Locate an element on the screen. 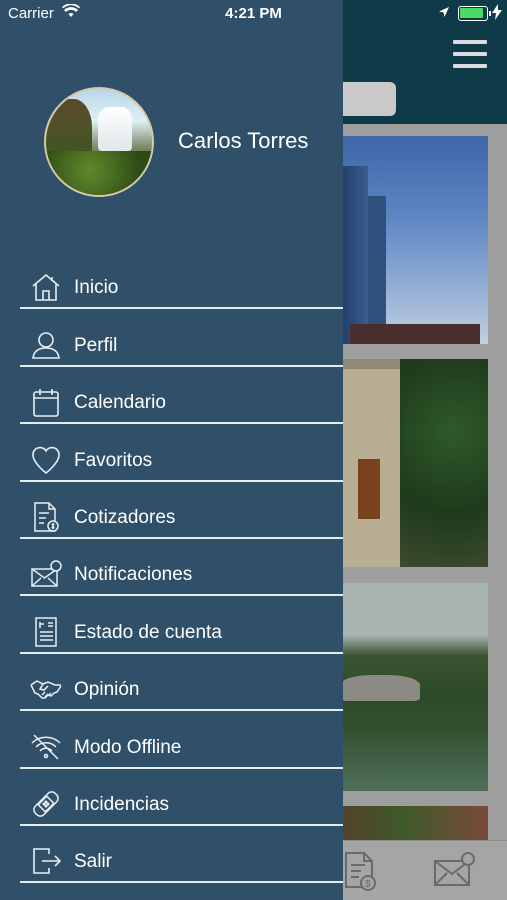  account-statement-icon is located at coordinates (46, 632).